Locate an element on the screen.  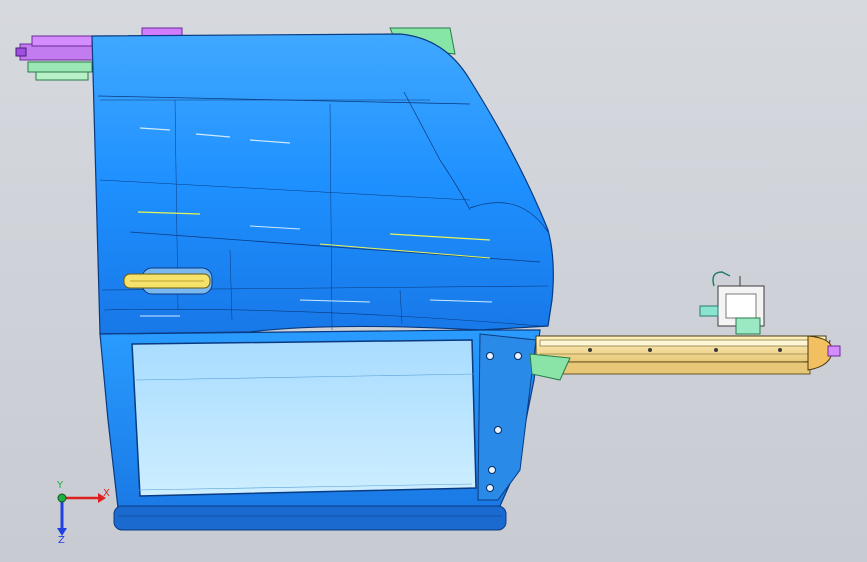
slide-rail-assembly is located at coordinates (685, 358).